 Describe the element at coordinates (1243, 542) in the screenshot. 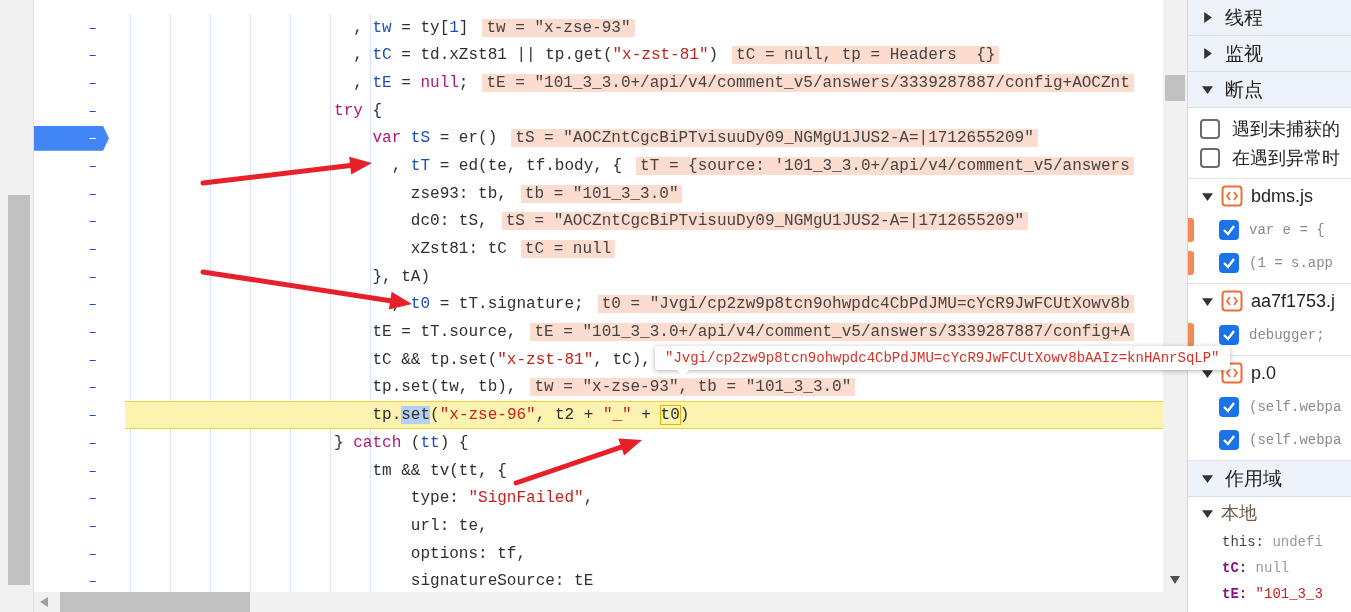

I see `variable-name: this:` at that location.